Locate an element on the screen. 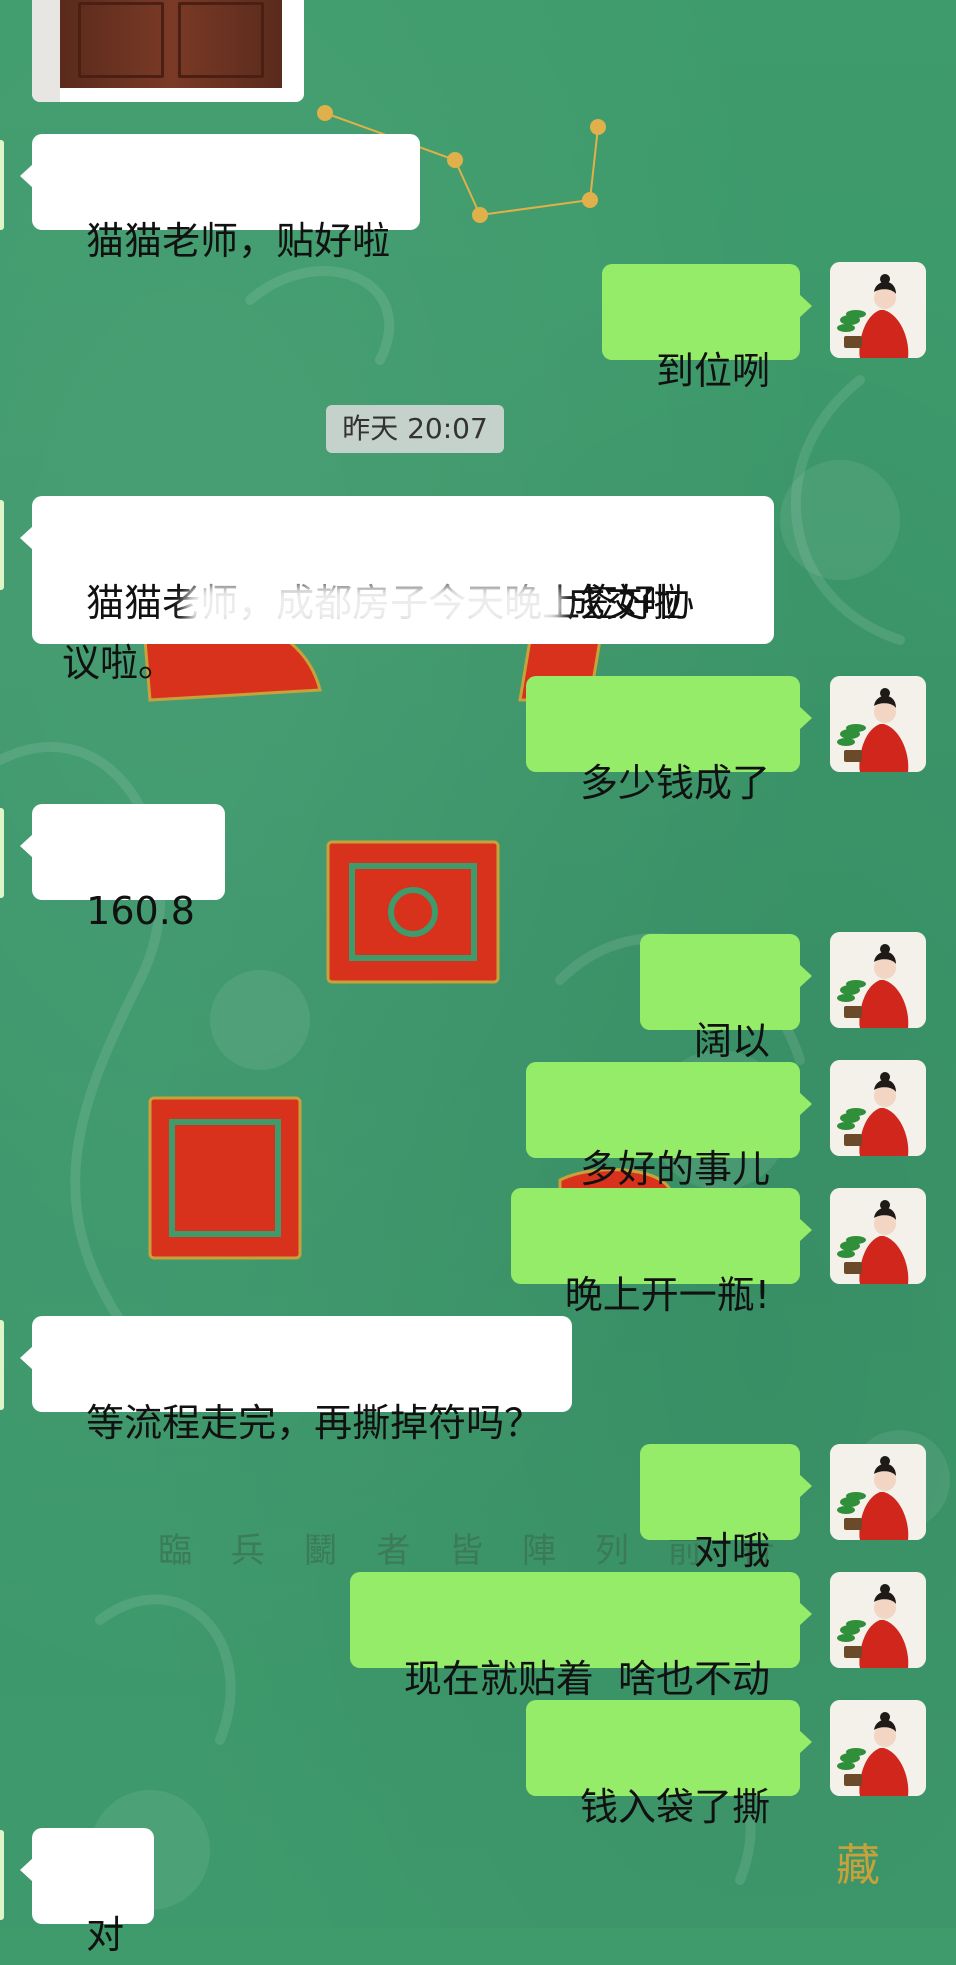 The image size is (956, 1965). message-text-end: 成交啦 is located at coordinates (624, 603).